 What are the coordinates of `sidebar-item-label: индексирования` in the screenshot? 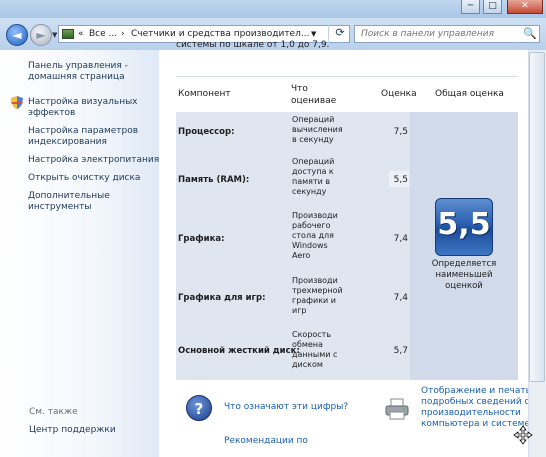 It's located at (67, 142).